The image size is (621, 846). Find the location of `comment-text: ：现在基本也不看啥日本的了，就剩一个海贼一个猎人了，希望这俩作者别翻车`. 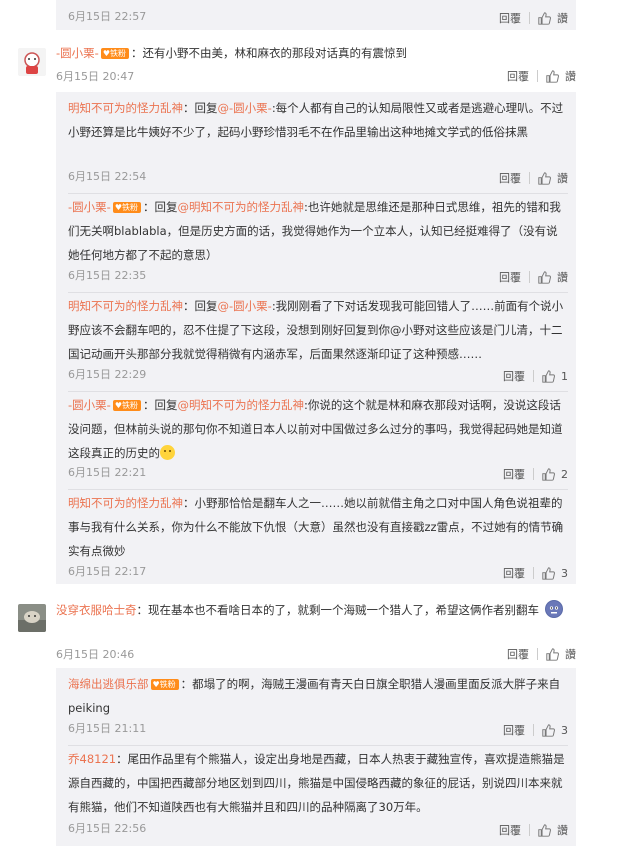

comment-text: ：现在基本也不看啥日本的了，就剩一个海贼一个猎人了，希望这俩作者别翻车 is located at coordinates (338, 610).